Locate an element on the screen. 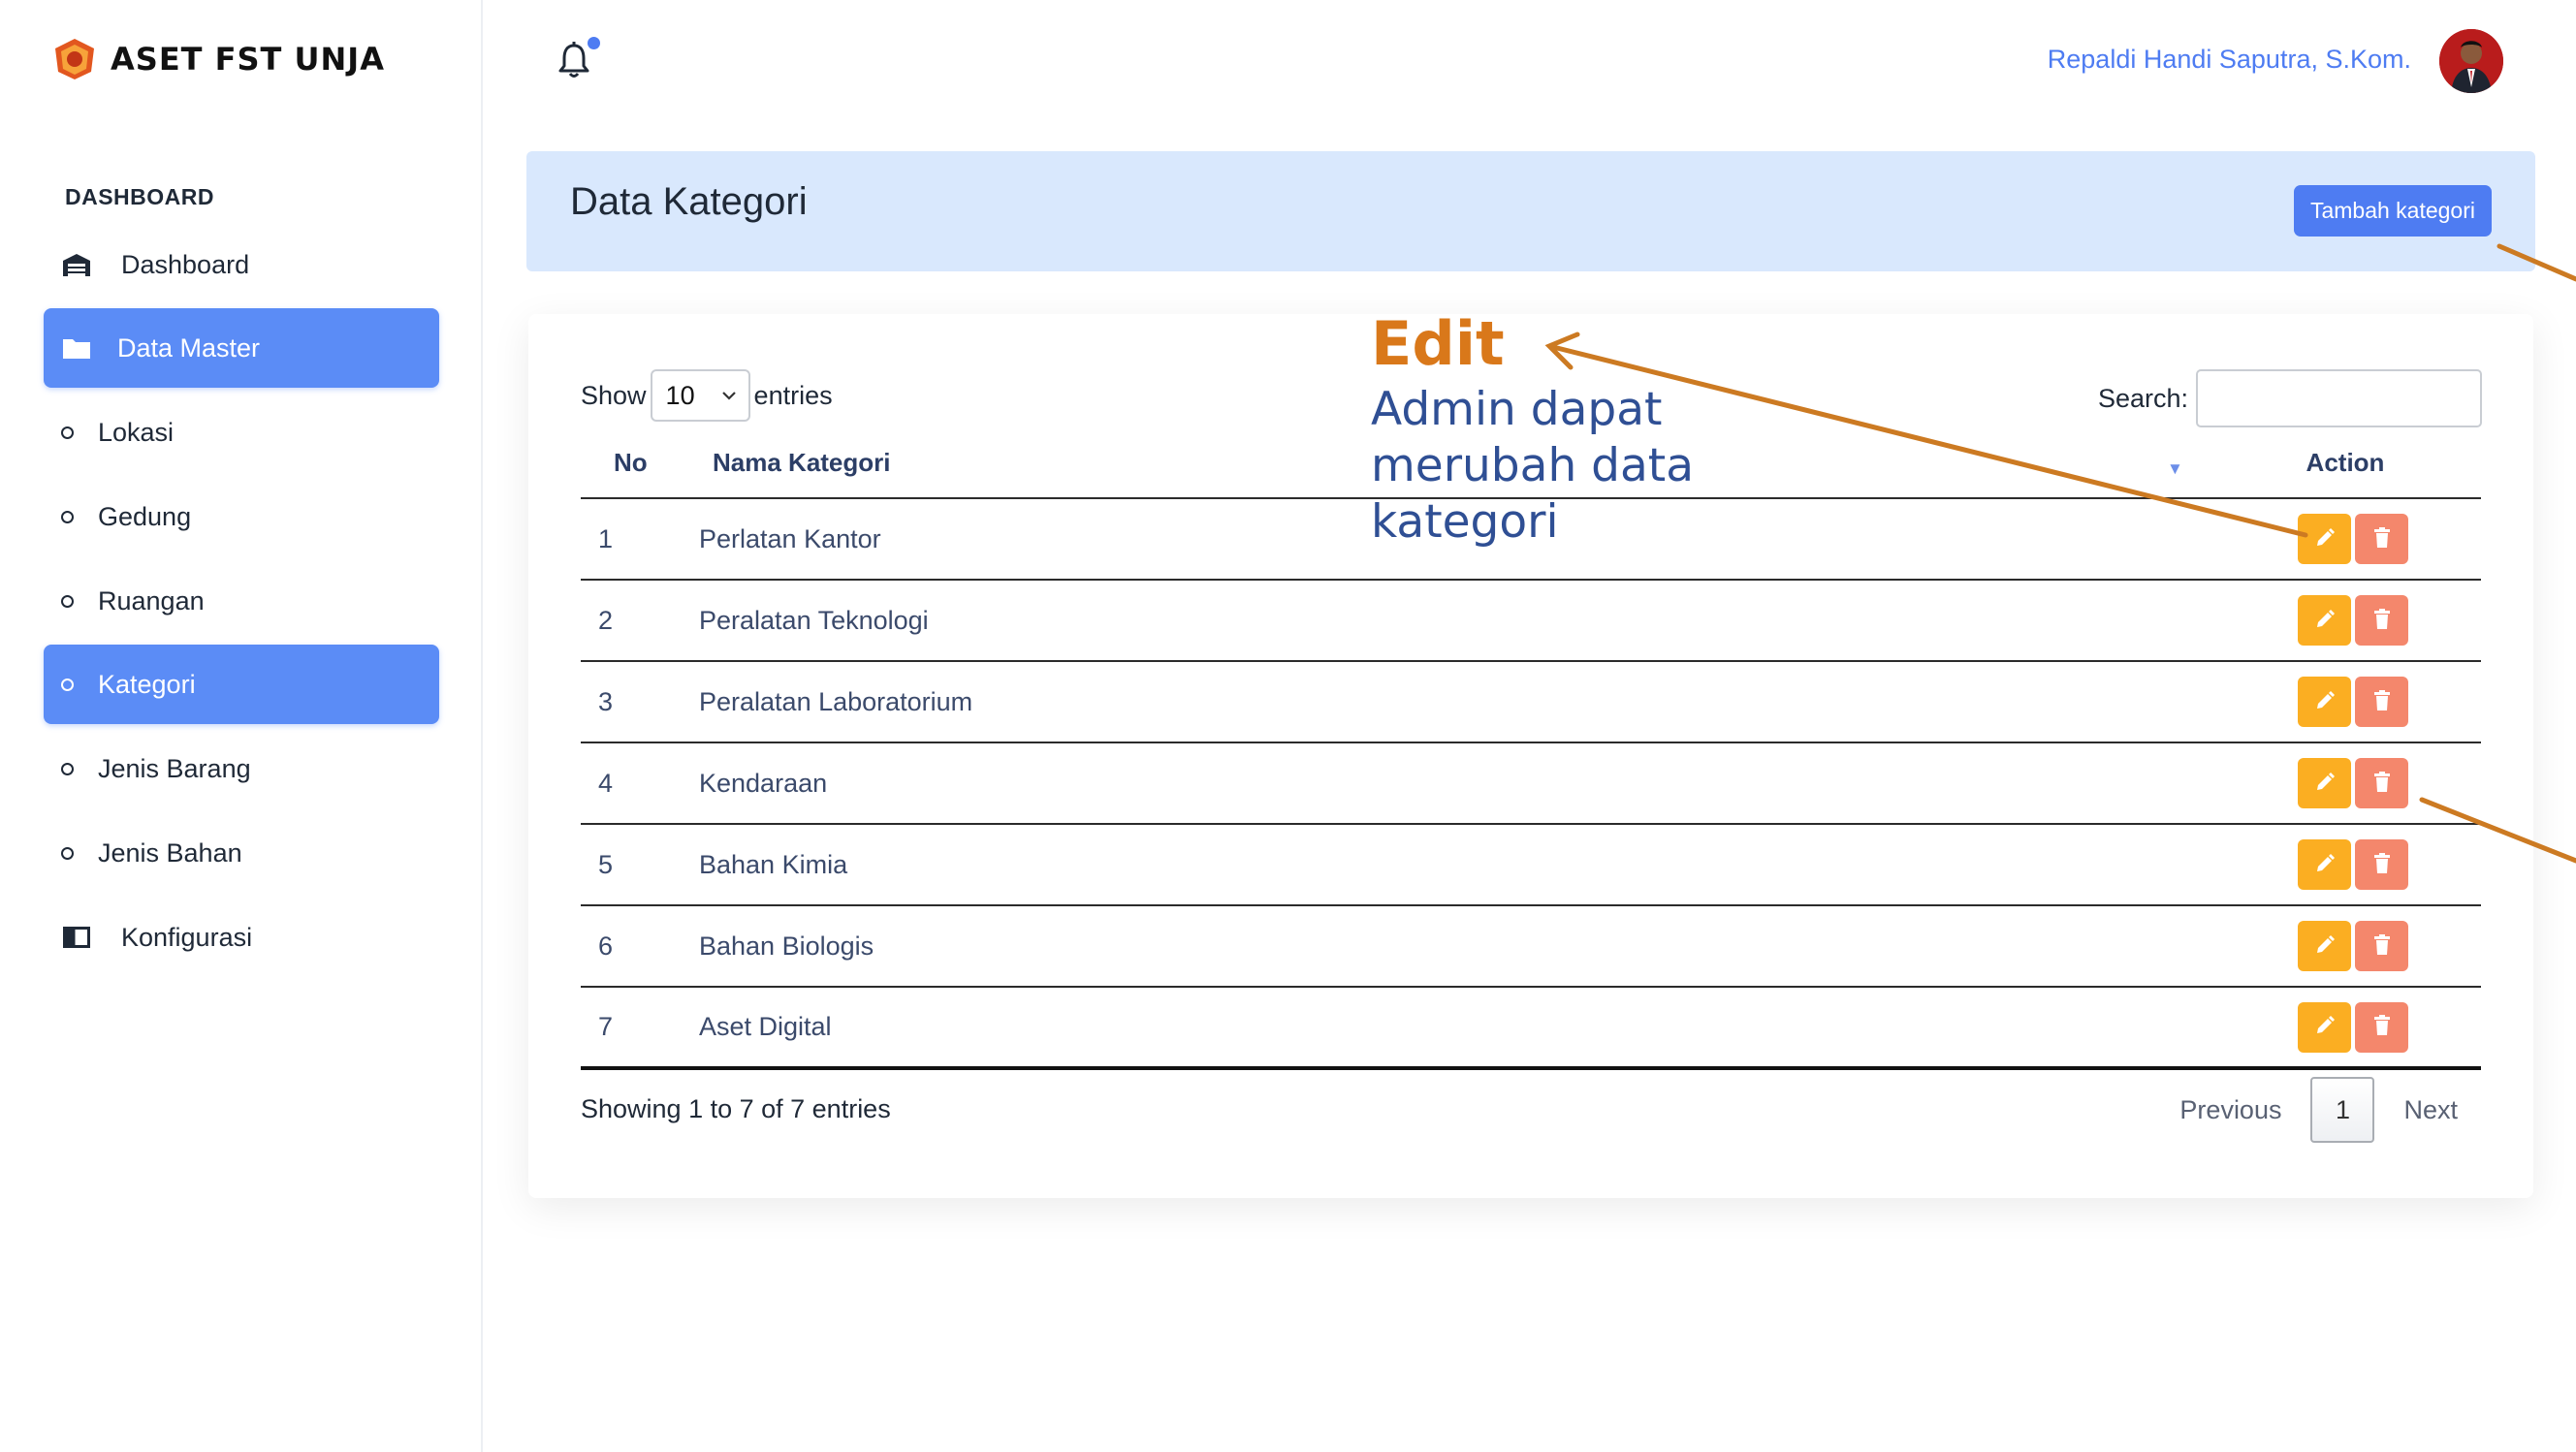 This screenshot has width=2576, height=1452. next-page-button: Next is located at coordinates (2430, 1110).